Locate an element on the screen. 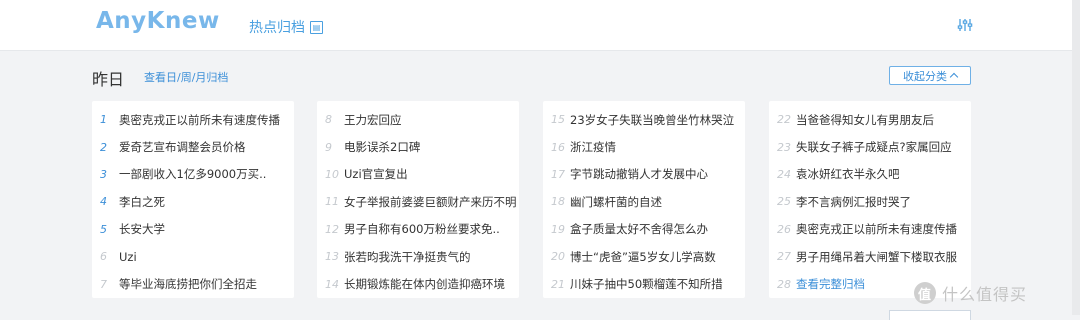  scrollbar is located at coordinates (1076, 157).